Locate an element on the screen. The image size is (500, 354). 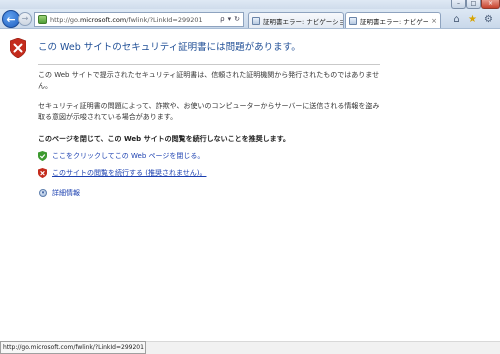
search-icon: ρ is located at coordinates (222, 19).